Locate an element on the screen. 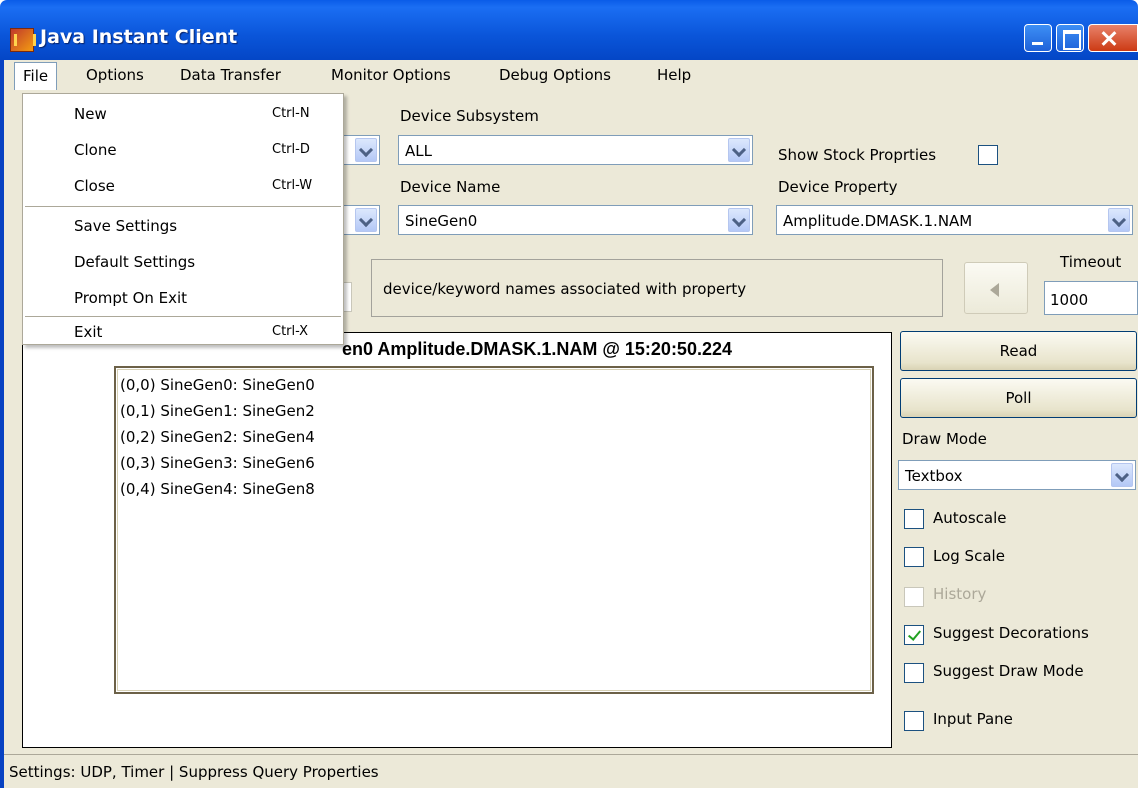 This screenshot has width=1138, height=788. timeout-label: Timeout is located at coordinates (1091, 262).